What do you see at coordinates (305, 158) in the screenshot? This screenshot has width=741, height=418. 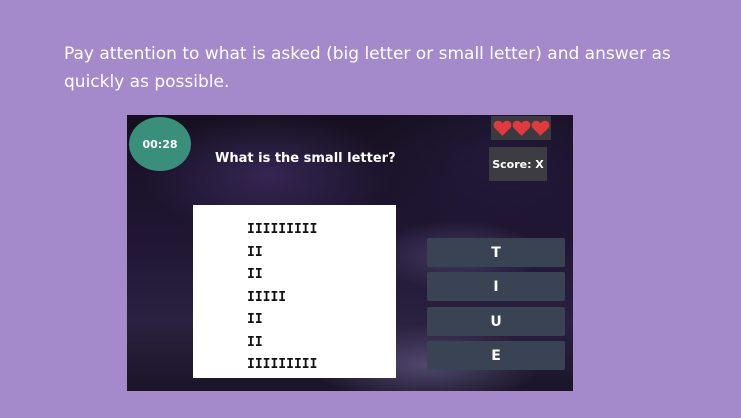 I see `question-text: What is the small letter?` at bounding box center [305, 158].